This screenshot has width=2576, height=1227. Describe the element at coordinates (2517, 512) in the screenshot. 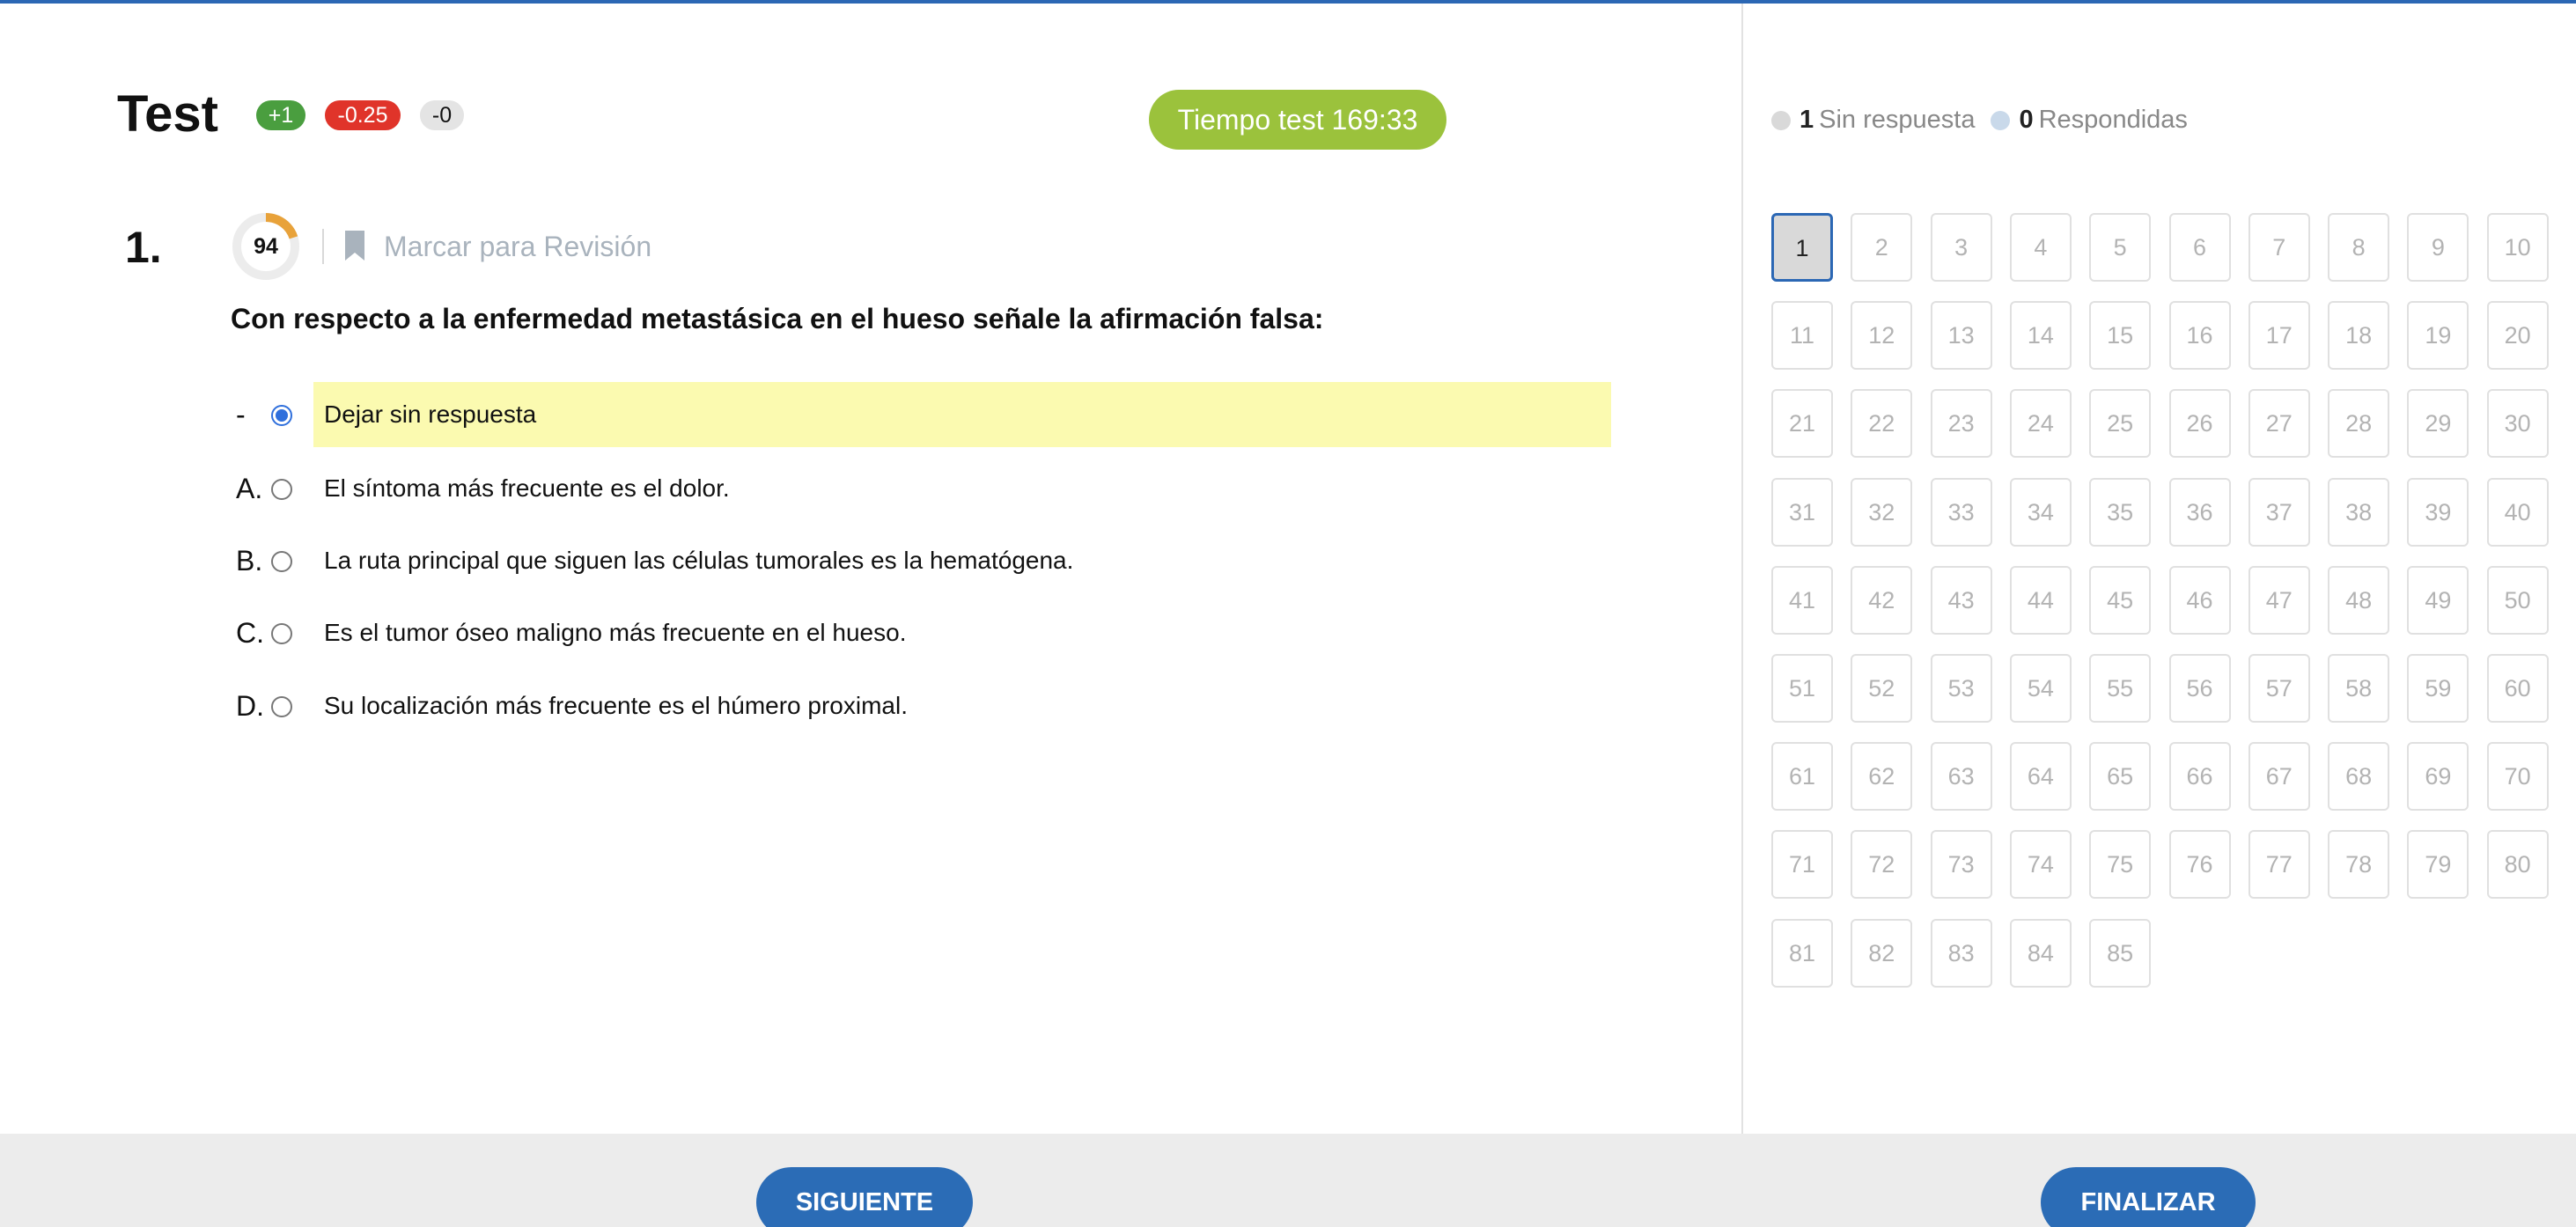

I see `nav-question-40: 40` at that location.